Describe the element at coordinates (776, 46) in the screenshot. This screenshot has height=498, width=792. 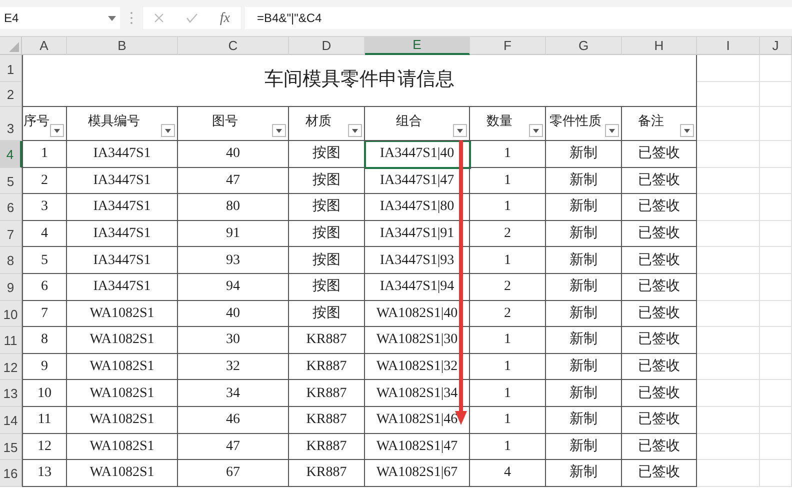
I see `column-header: J` at that location.